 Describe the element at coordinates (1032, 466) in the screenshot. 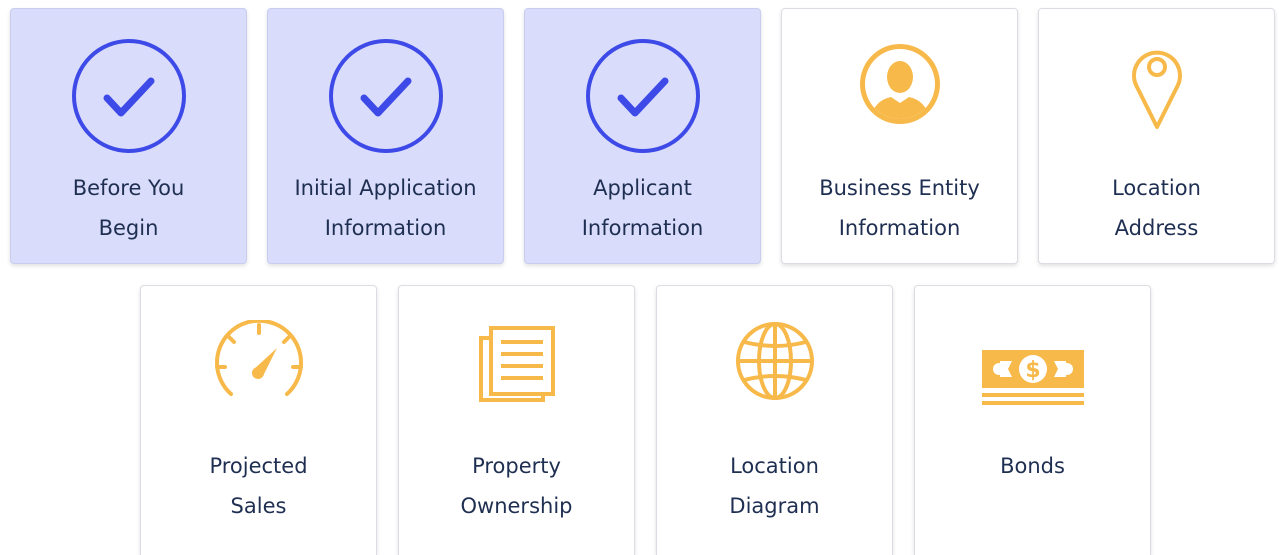

I see `step-label: Bonds` at that location.